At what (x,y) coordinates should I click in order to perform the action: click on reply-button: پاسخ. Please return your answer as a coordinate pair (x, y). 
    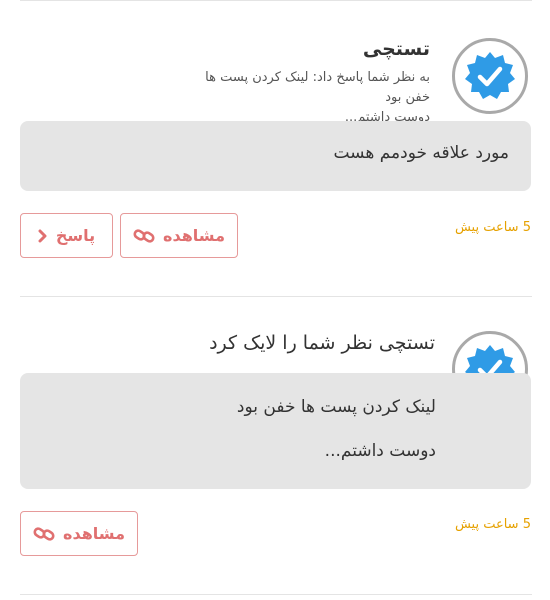
    Looking at the image, I should click on (66, 235).